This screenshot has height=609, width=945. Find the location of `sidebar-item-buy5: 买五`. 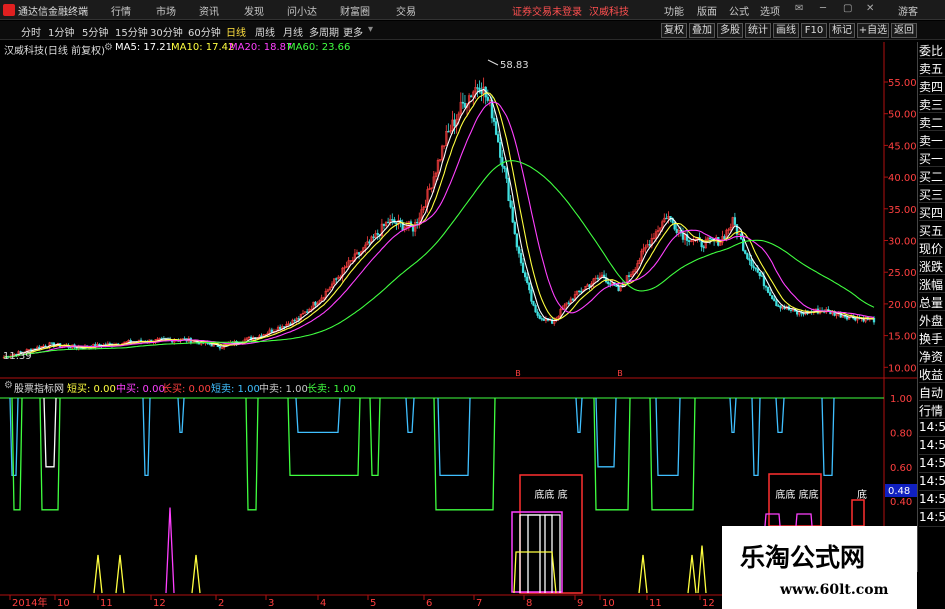

sidebar-item-buy5: 买五 is located at coordinates (932, 230).